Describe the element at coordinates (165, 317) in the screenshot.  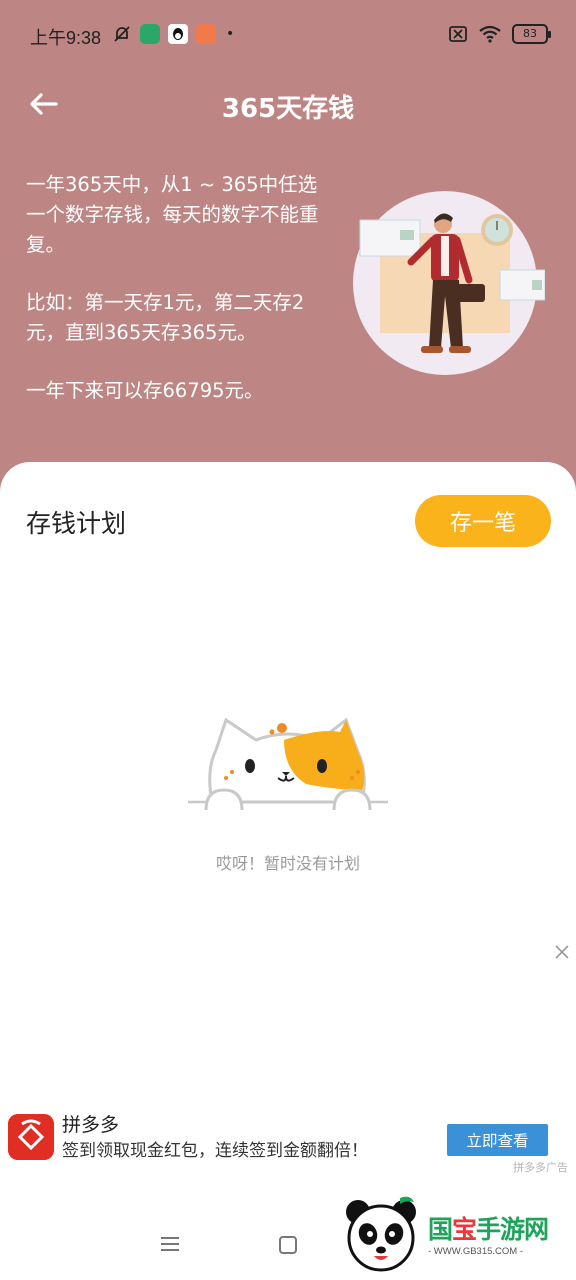
I see `intro-paragraph: 比如：第一天存1元，第二天存2元，直到365天存365元。` at that location.